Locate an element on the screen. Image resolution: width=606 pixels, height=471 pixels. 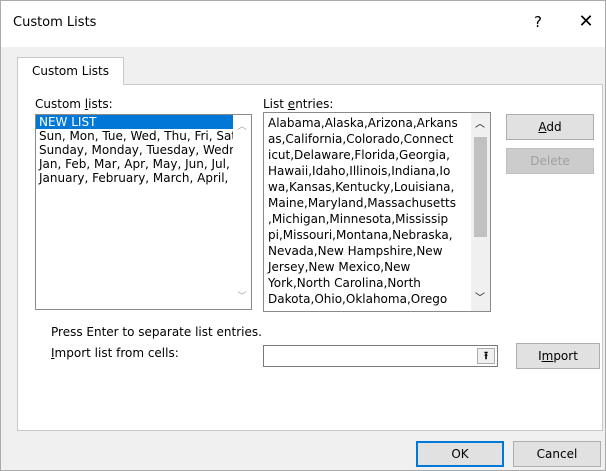
custom-lists-scrollbar: ︿ ﹀ is located at coordinates (242, 212).